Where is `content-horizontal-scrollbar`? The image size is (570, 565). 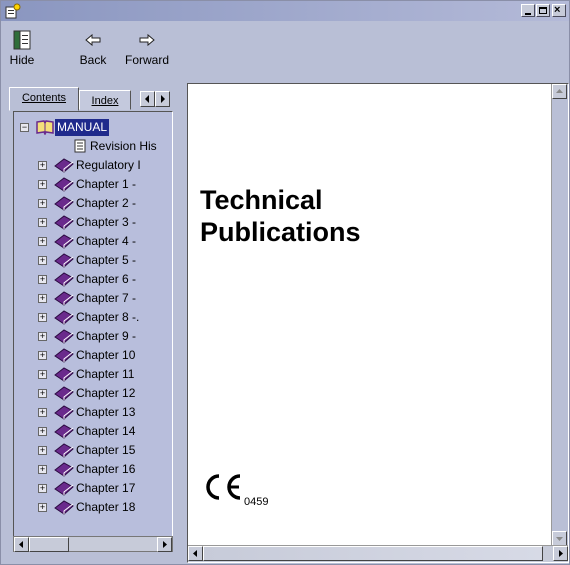
content-horizontal-scrollbar is located at coordinates (378, 553).